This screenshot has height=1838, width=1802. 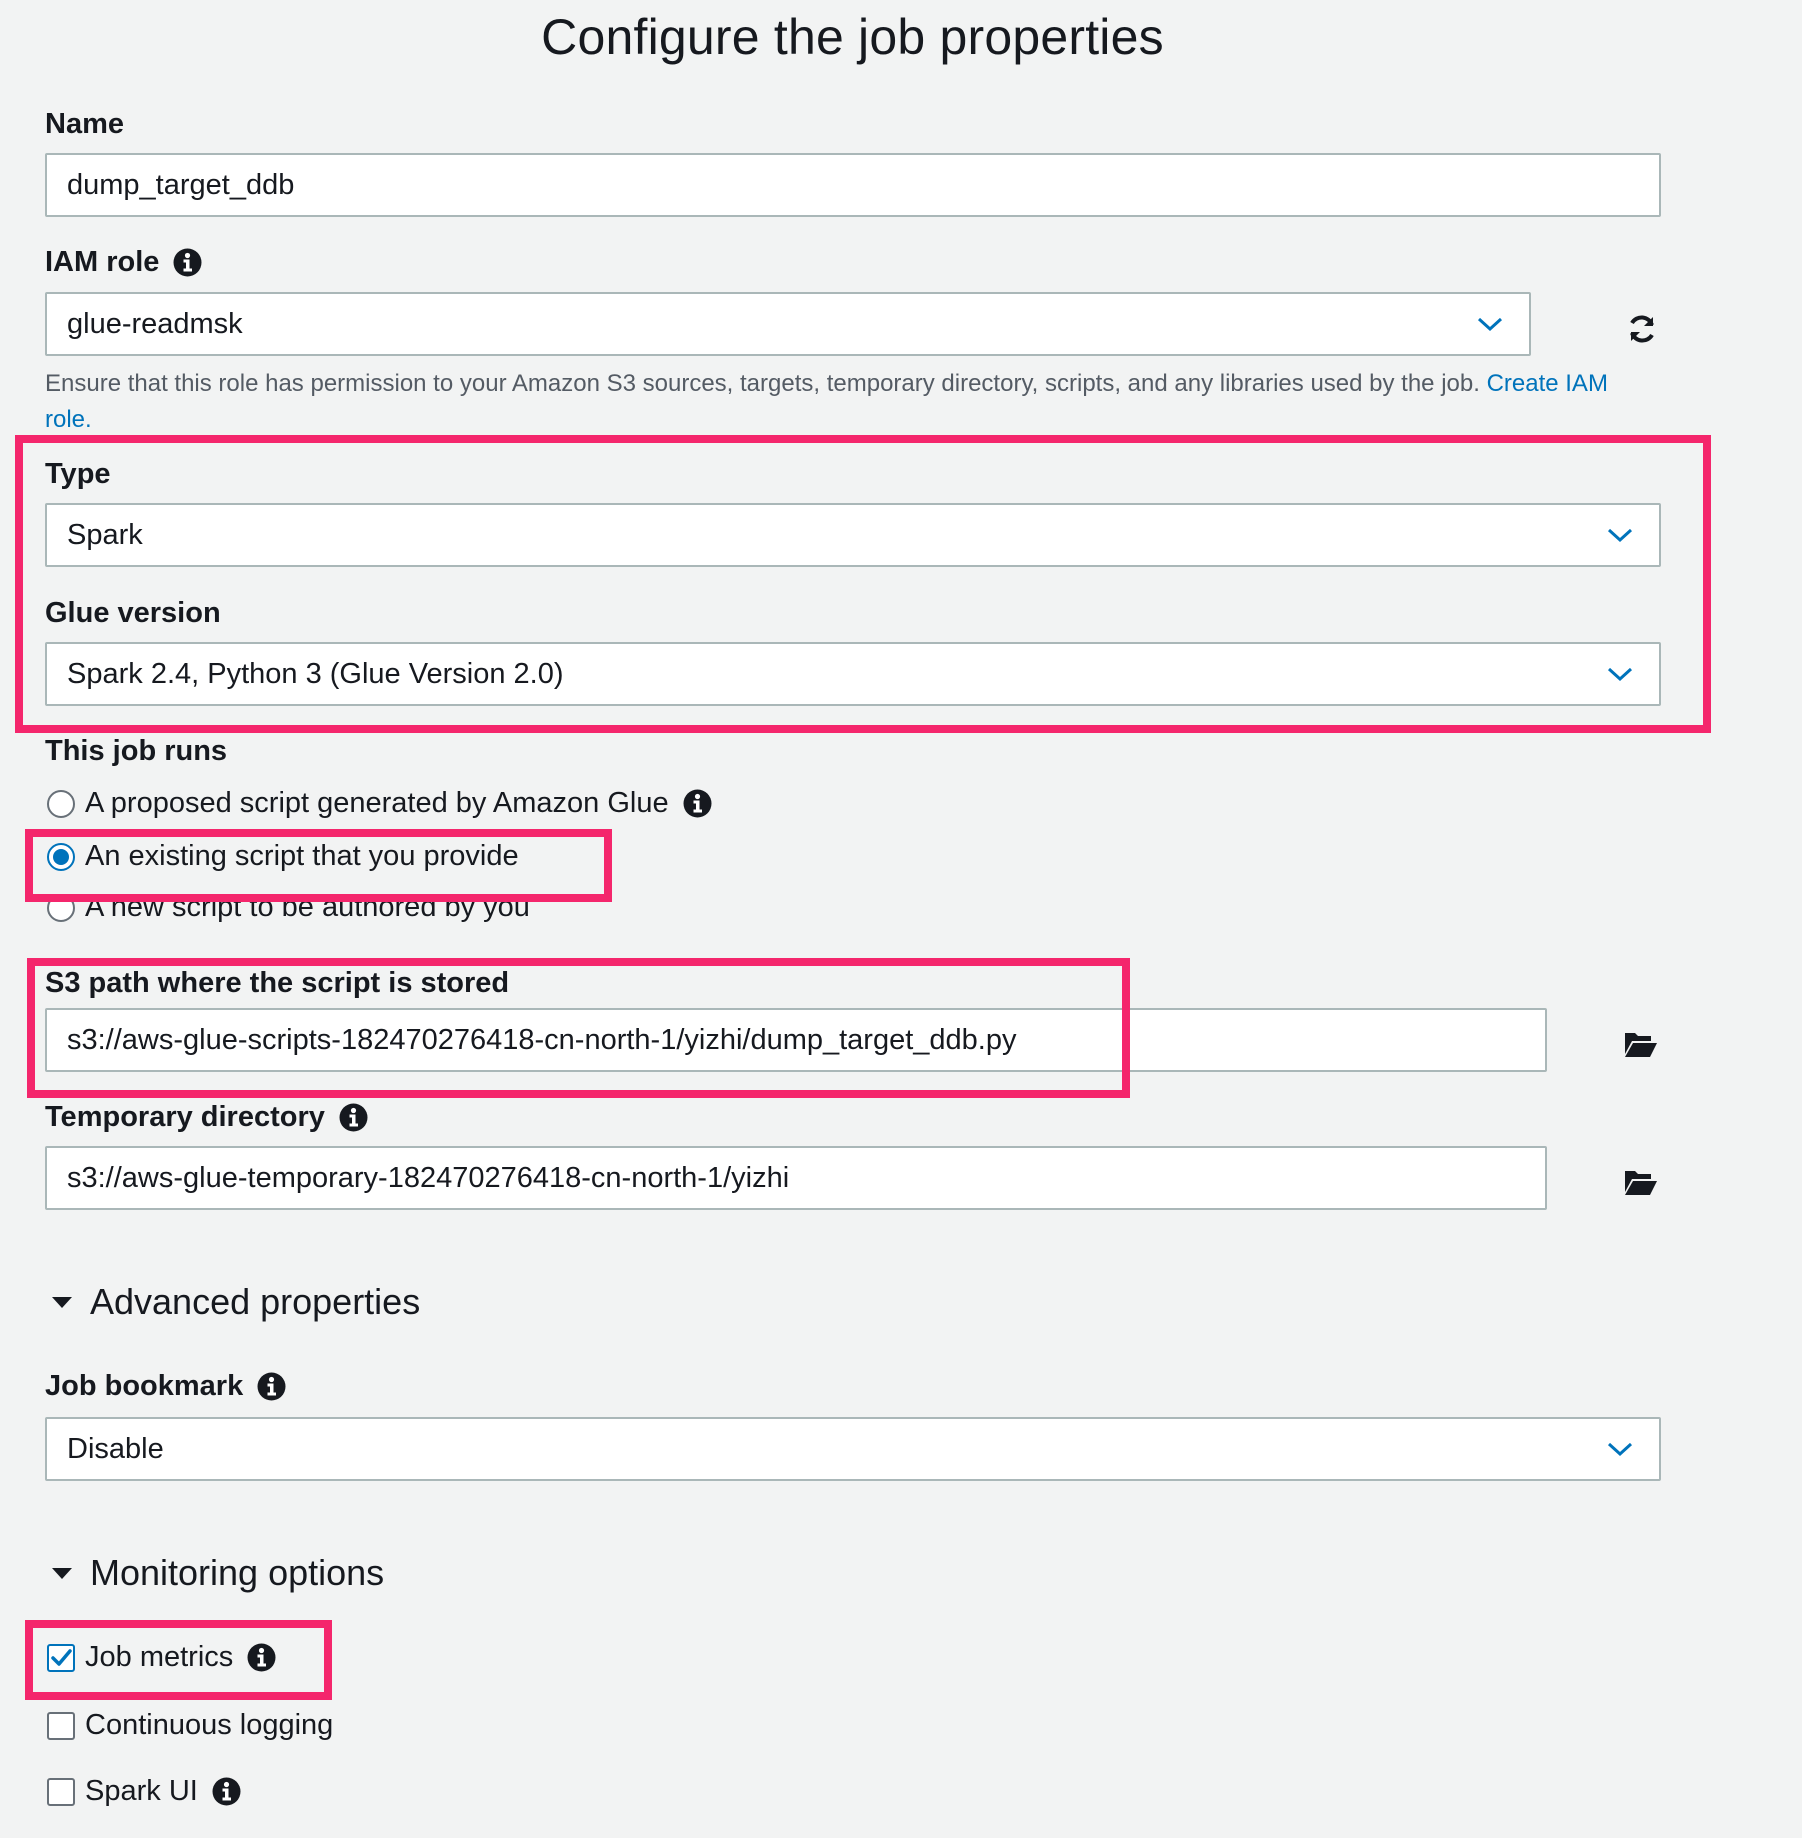 What do you see at coordinates (852, 37) in the screenshot?
I see `page-title: Configure the job properties` at bounding box center [852, 37].